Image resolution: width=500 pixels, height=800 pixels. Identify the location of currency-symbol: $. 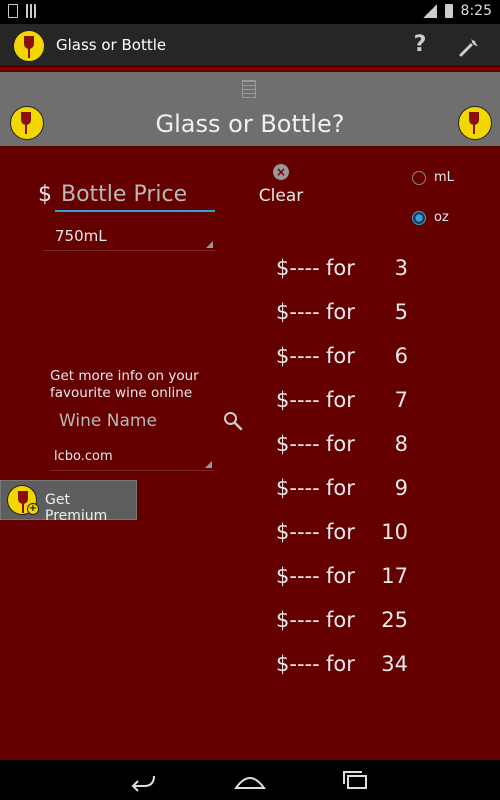
(45, 194).